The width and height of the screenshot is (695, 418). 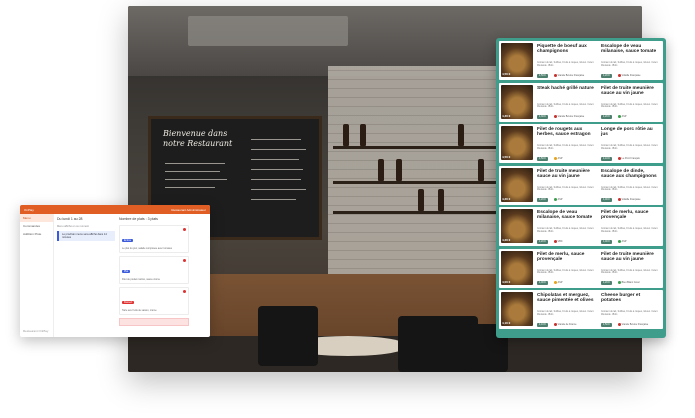 What do you see at coordinates (506, 323) in the screenshot?
I see `photo-price: 4,10 €` at bounding box center [506, 323].